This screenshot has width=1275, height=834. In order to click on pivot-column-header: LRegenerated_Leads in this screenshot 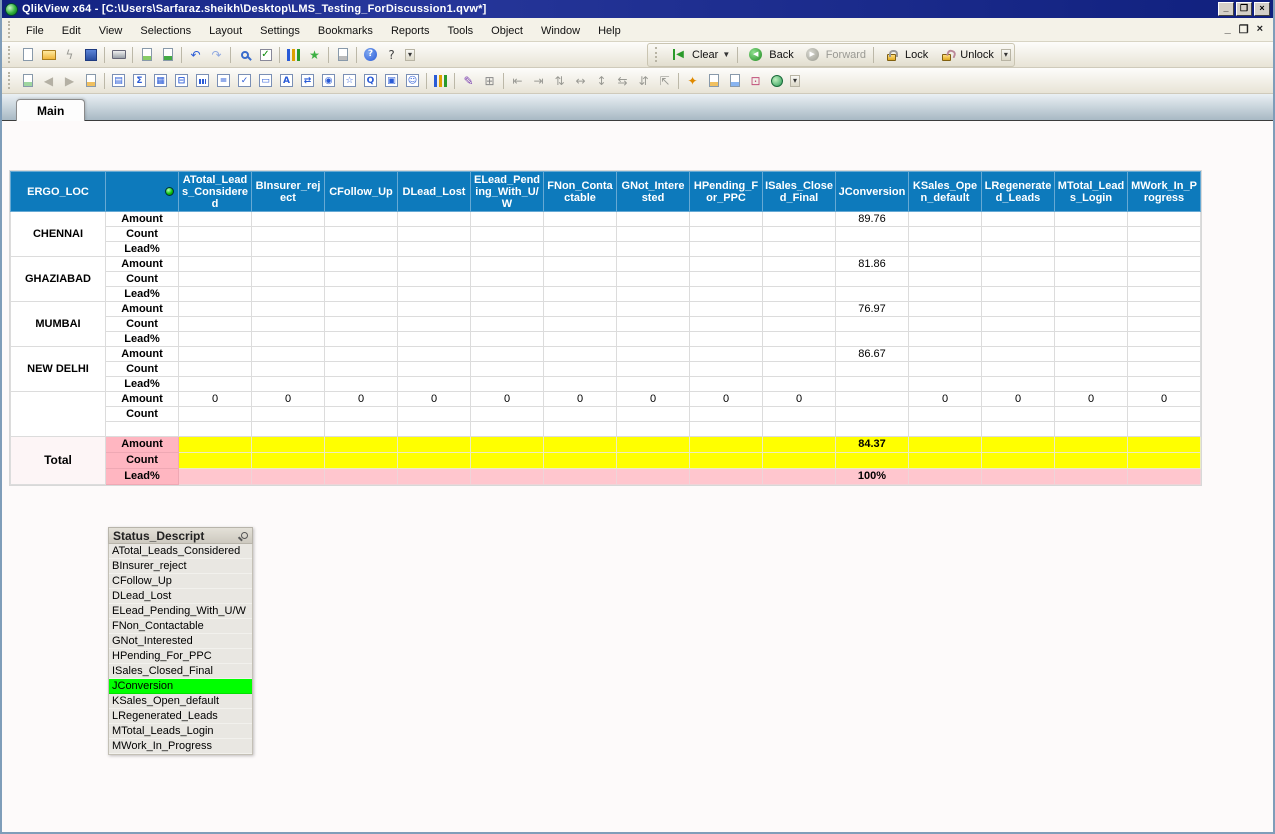, I will do `click(1018, 191)`.